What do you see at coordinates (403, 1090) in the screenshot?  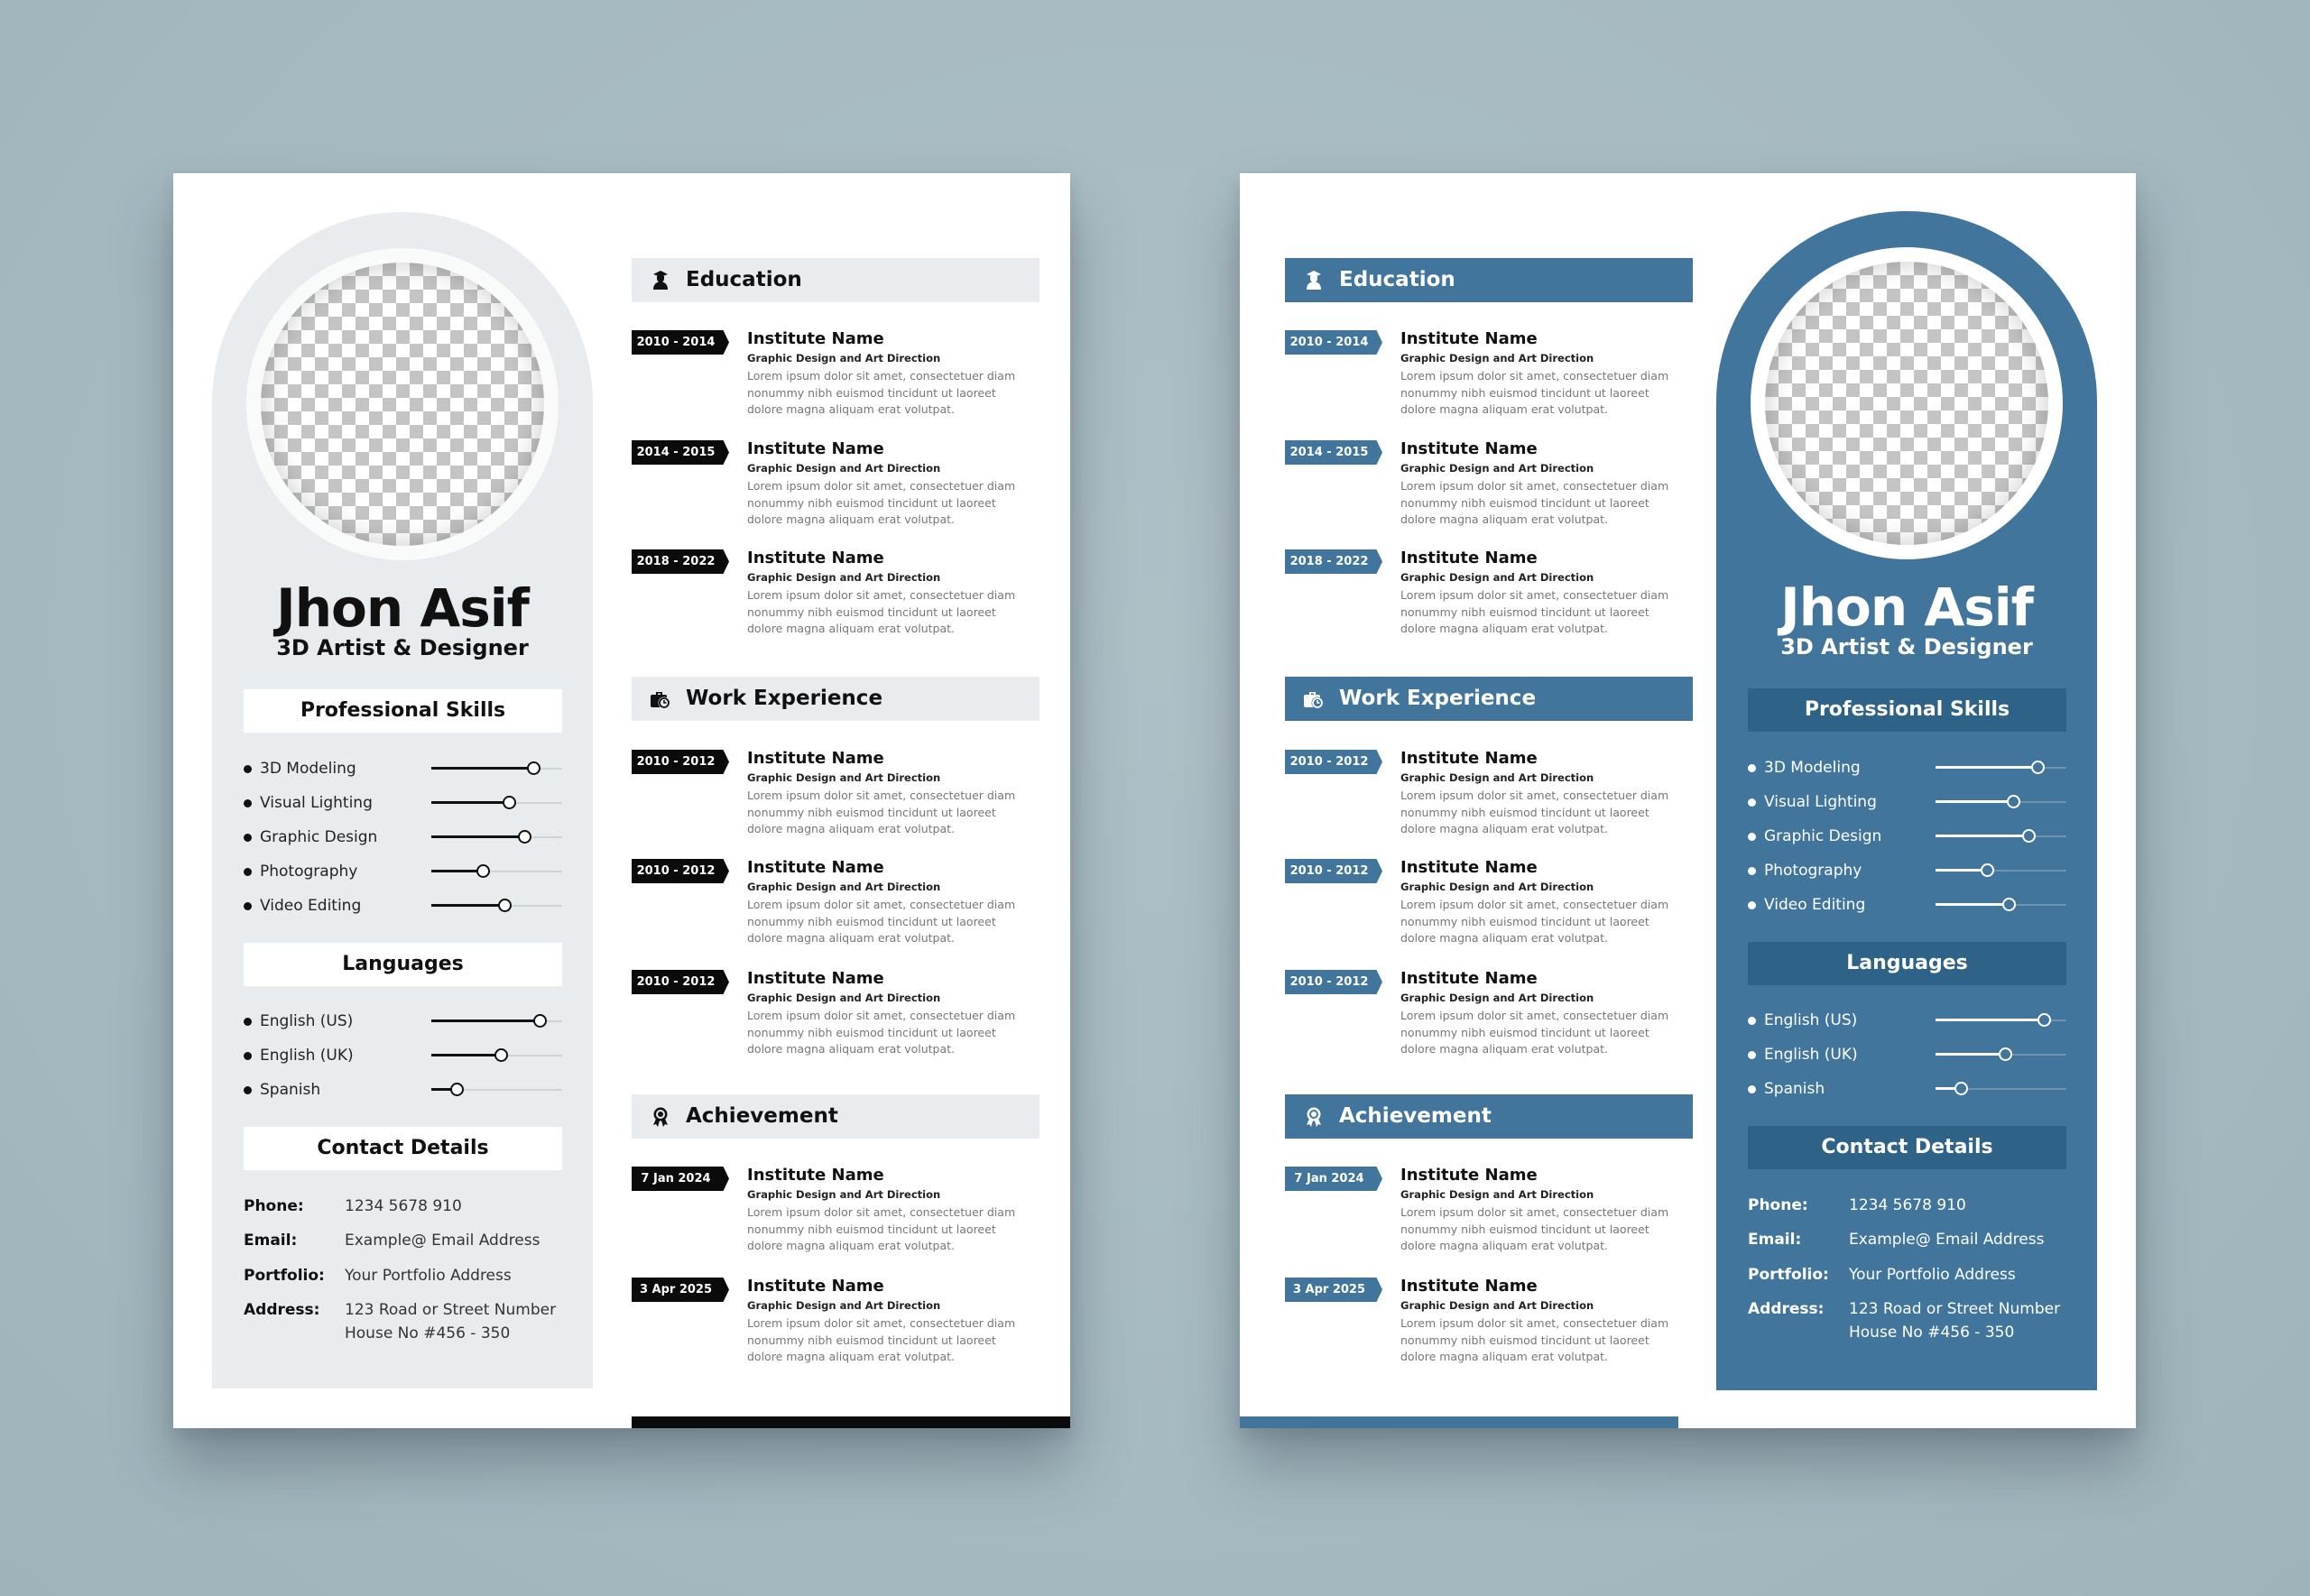 I see `language-row: Spanish` at bounding box center [403, 1090].